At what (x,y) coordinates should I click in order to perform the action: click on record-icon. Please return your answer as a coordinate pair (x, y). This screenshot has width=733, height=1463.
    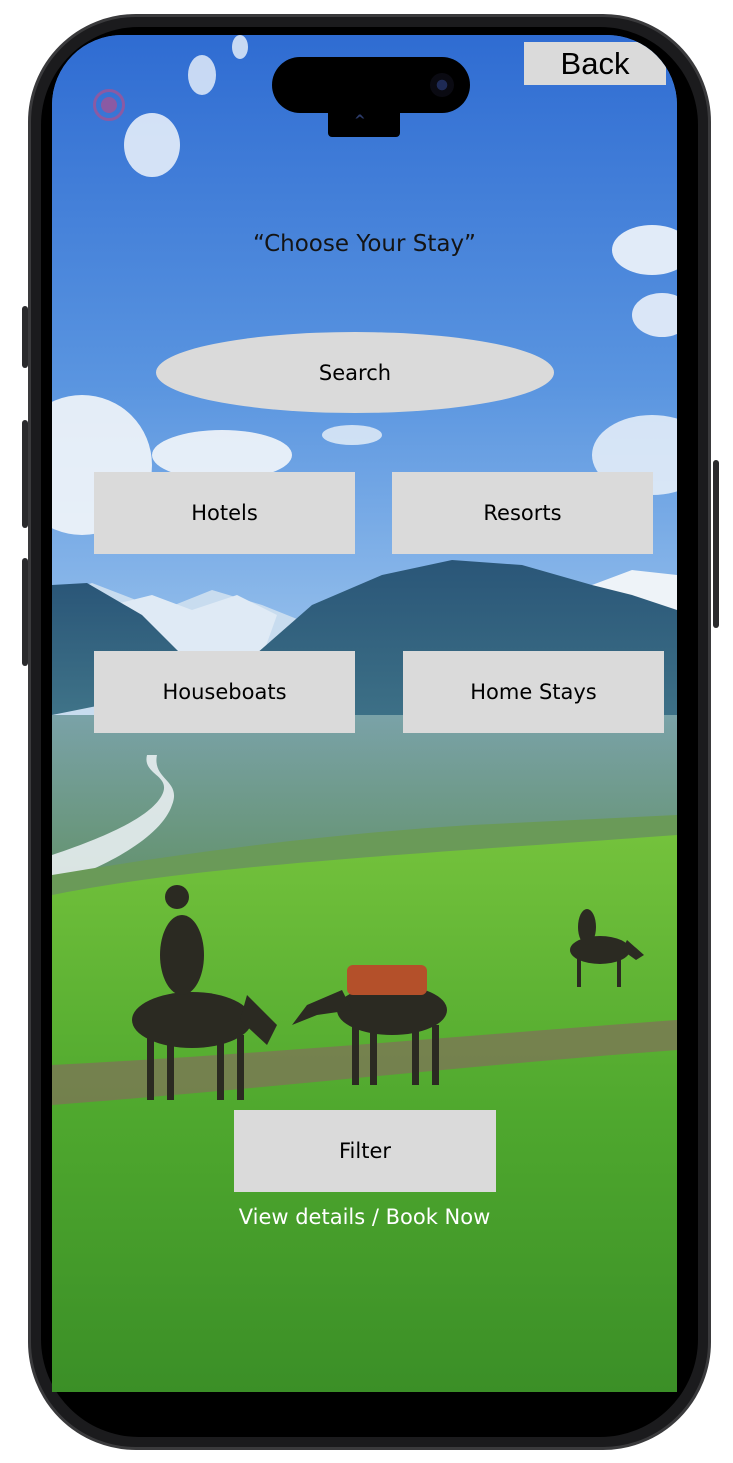
    Looking at the image, I should click on (109, 105).